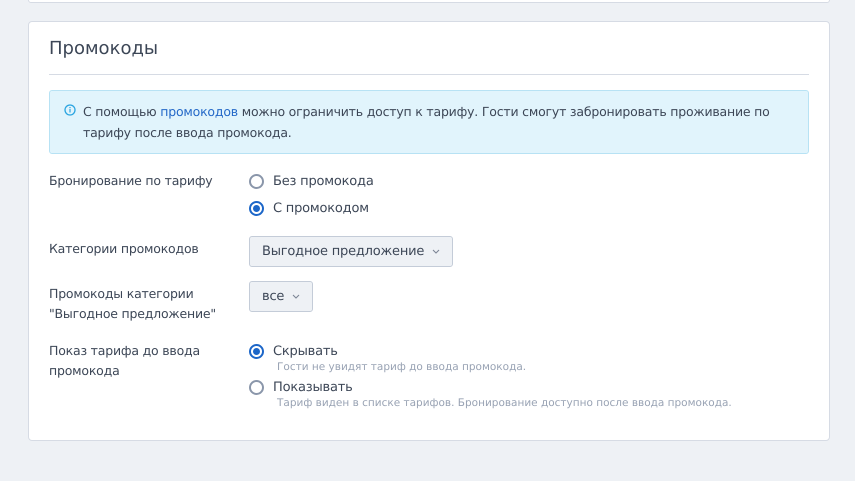 Image resolution: width=855 pixels, height=481 pixels. I want to click on info-text: С помощью промокодов можно ограничить доступ к тарифу. Гости смогут забронировать проживание по тарифу после ввода промокода., so click(427, 122).